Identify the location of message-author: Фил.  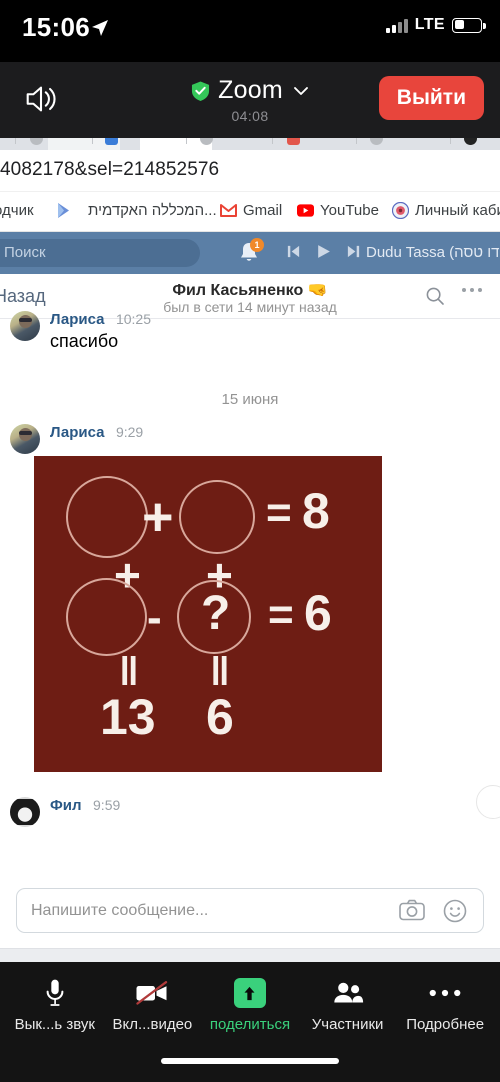
(66, 805).